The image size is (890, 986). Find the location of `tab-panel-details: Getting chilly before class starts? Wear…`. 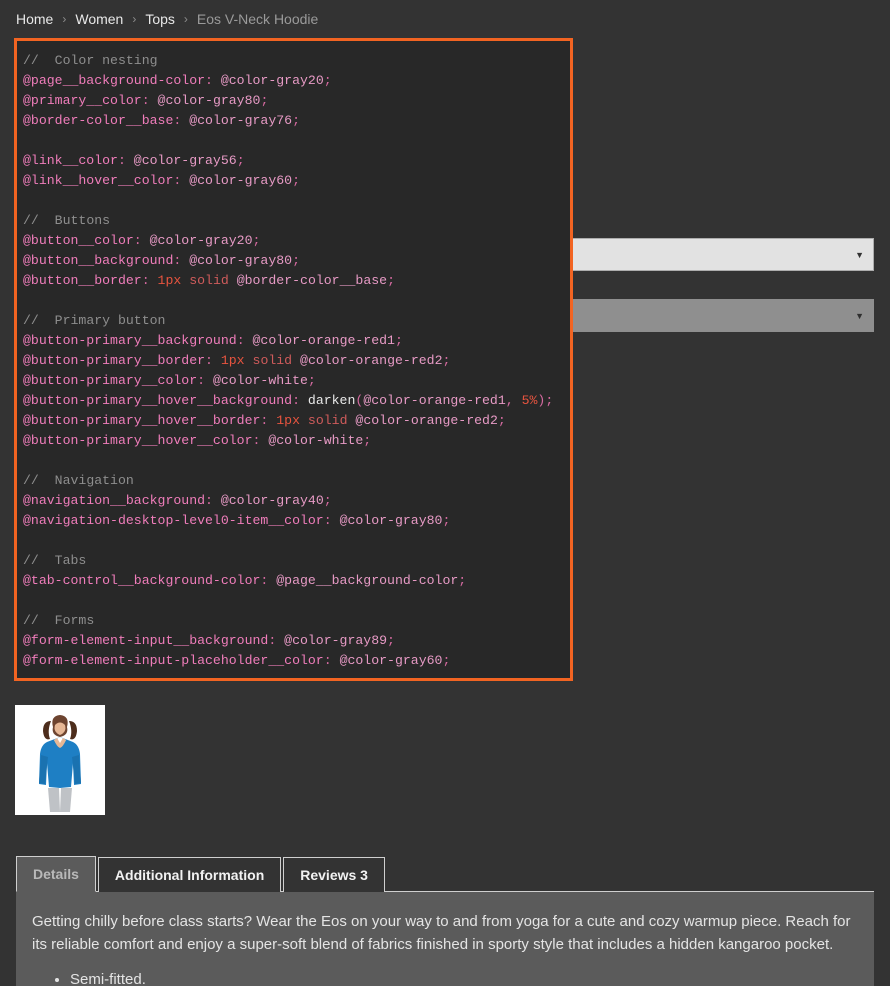

tab-panel-details: Getting chilly before class starts? Wear… is located at coordinates (445, 938).